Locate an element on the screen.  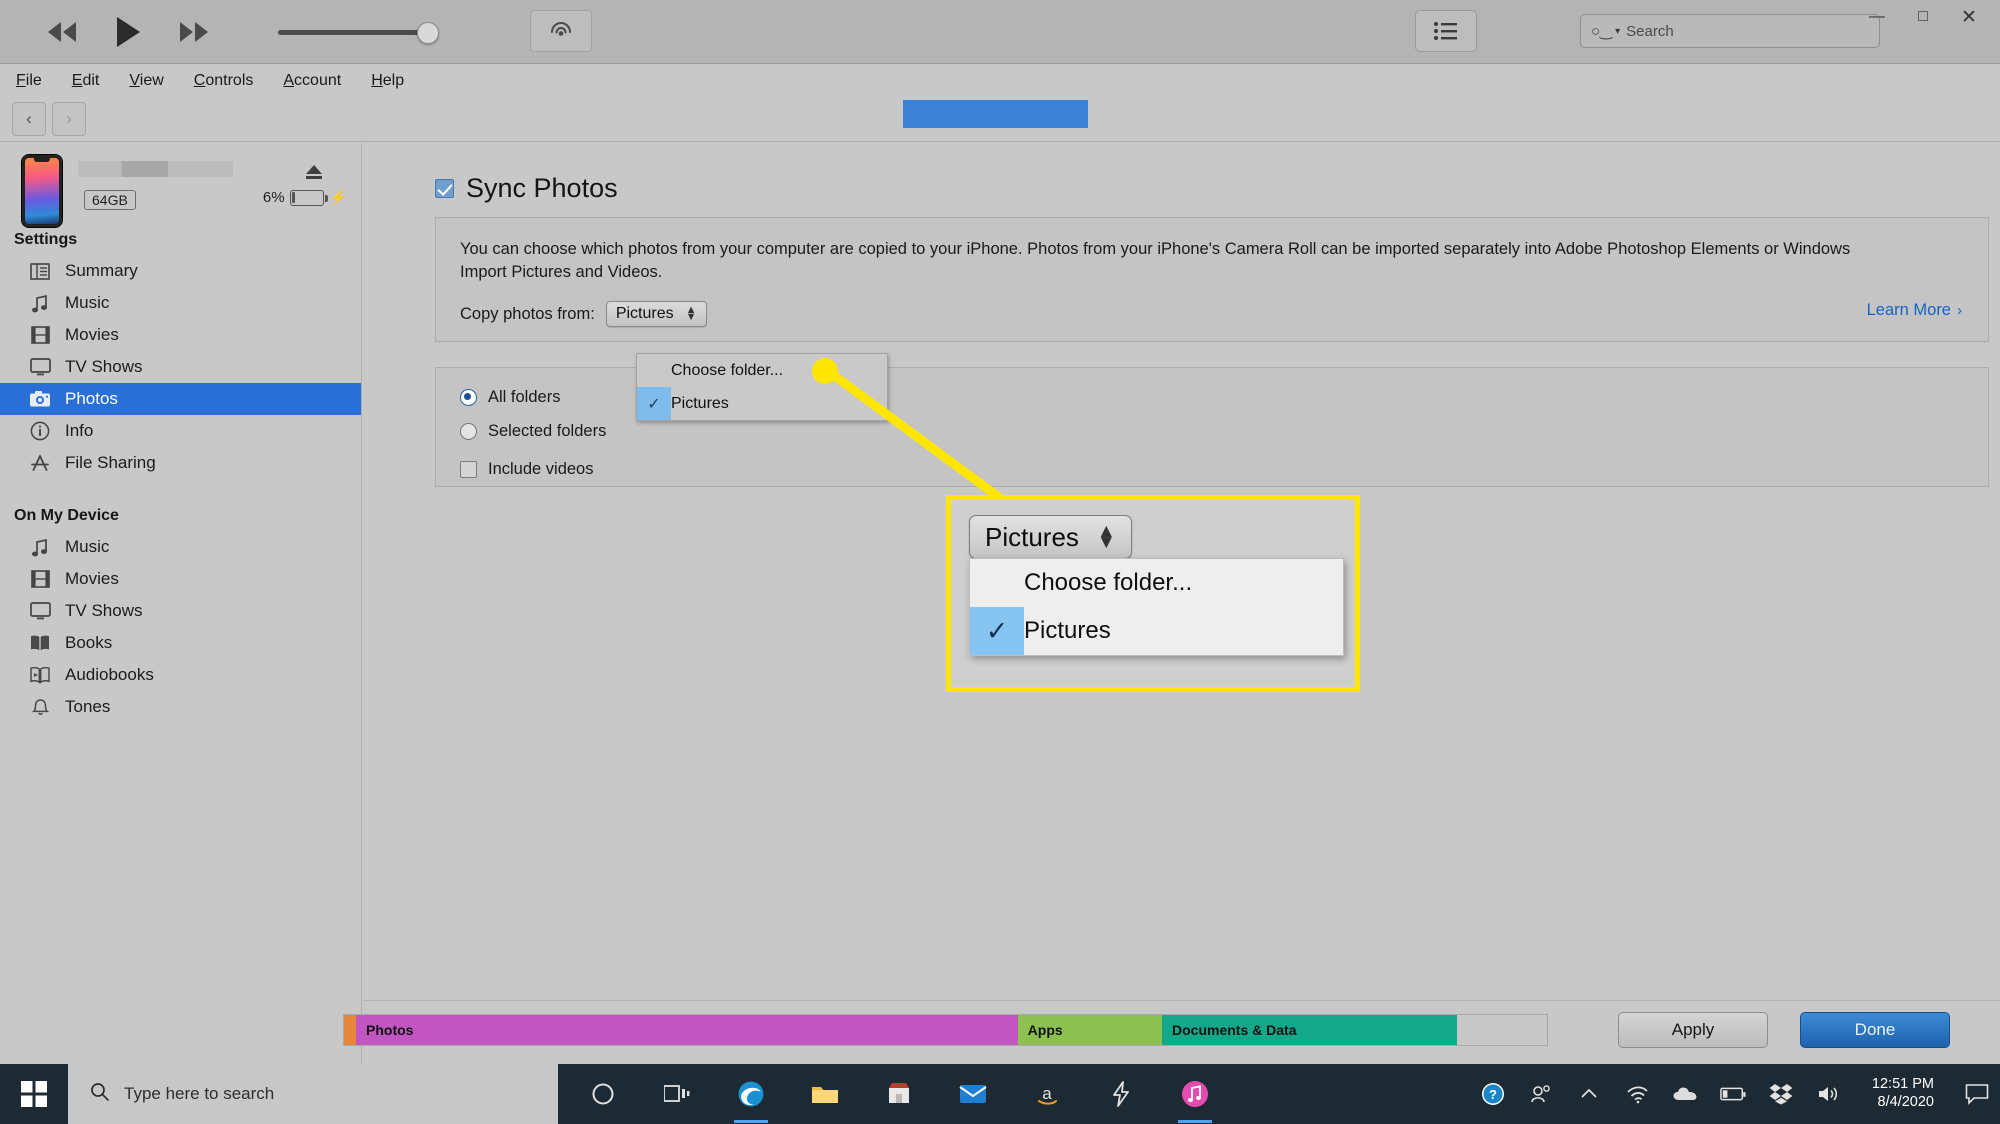
callout-menu: Choose folder... ✓ Pictures is located at coordinates (1156, 607).